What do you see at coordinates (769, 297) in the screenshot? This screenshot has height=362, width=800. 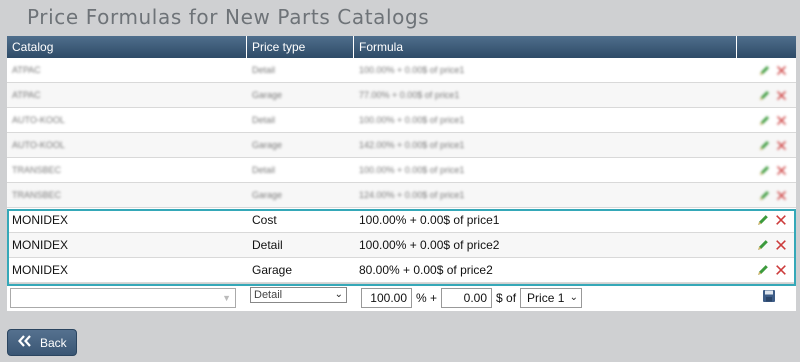 I see `floppy-disk-icon` at bounding box center [769, 297].